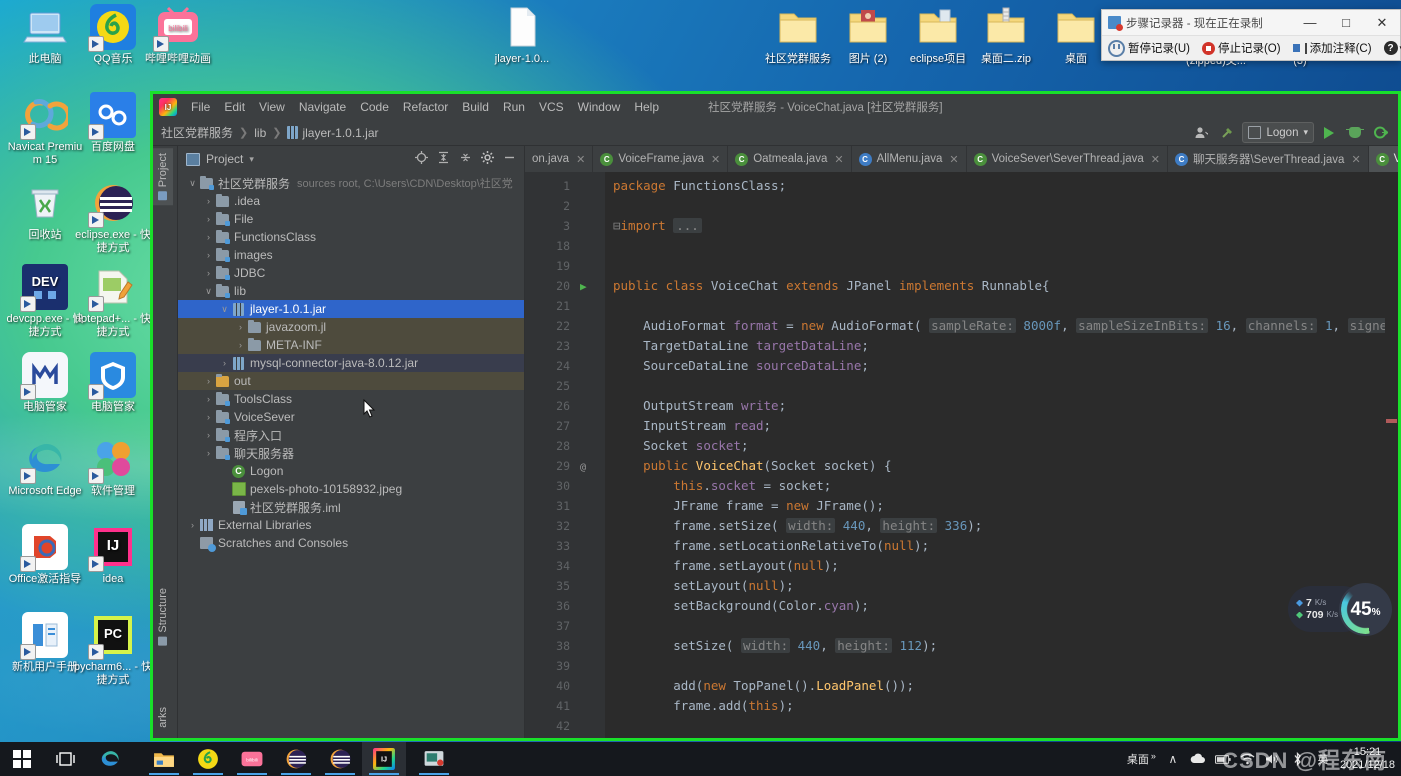 The image size is (1401, 776). What do you see at coordinates (1001, 586) in the screenshot?
I see `code-line: setLayout(null);` at bounding box center [1001, 586].